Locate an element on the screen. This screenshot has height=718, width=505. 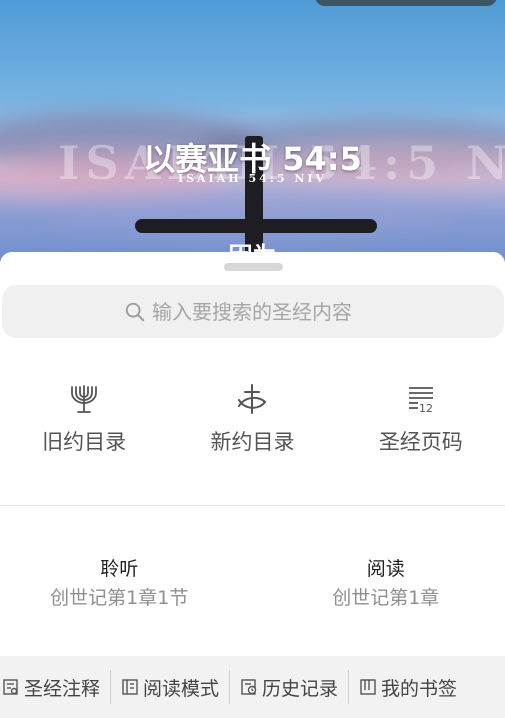
bookmarks-button: 我的书签 is located at coordinates (408, 687).